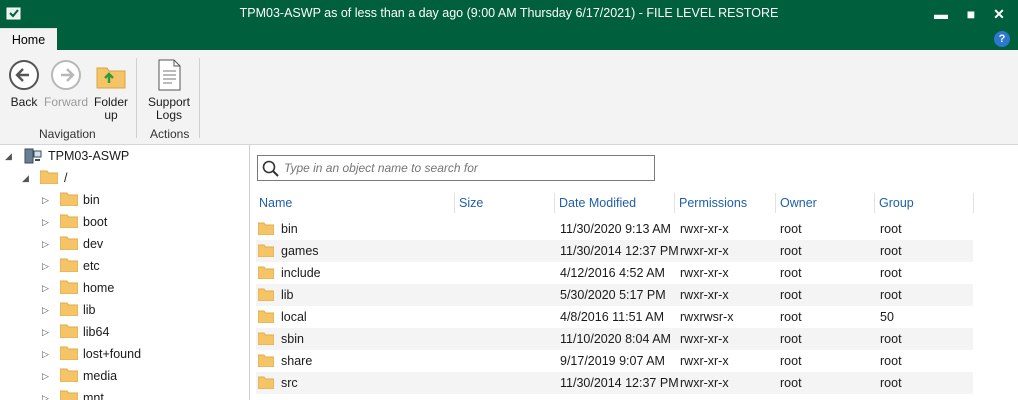  I want to click on minimize-button: ▬, so click(941, 14).